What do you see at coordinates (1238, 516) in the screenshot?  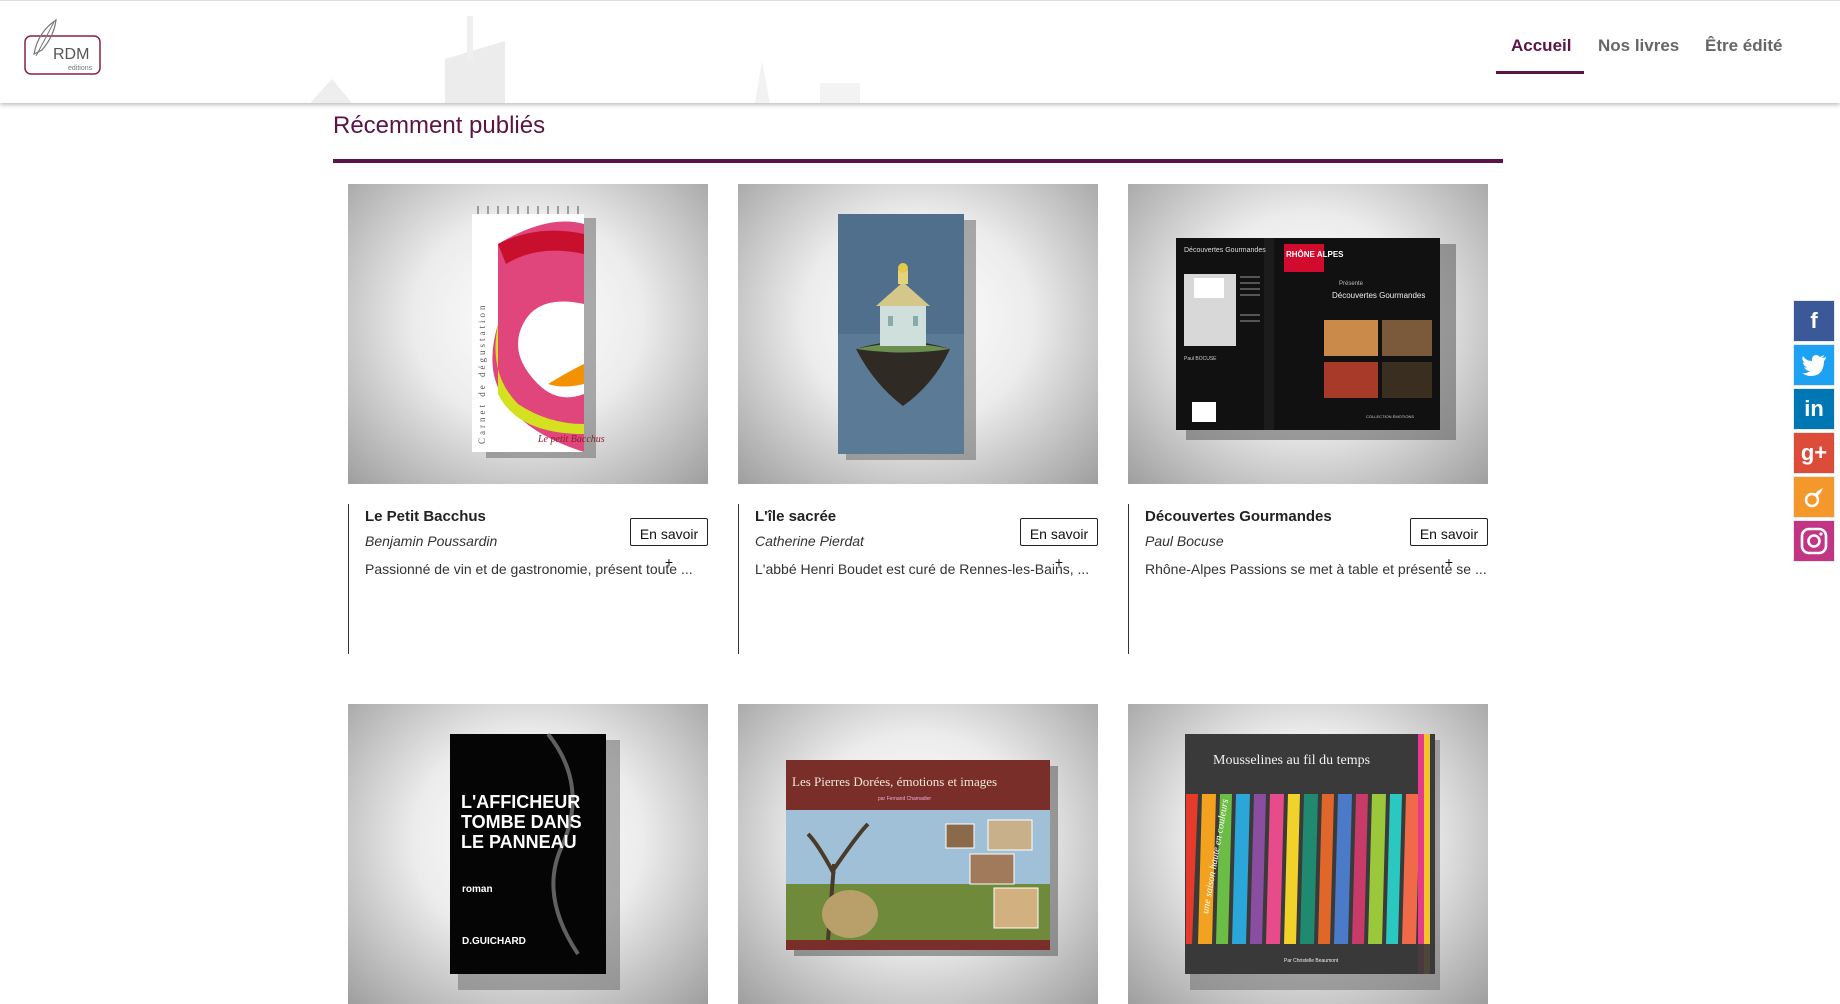 I see `book-title: Découvertes Gourmandes` at bounding box center [1238, 516].